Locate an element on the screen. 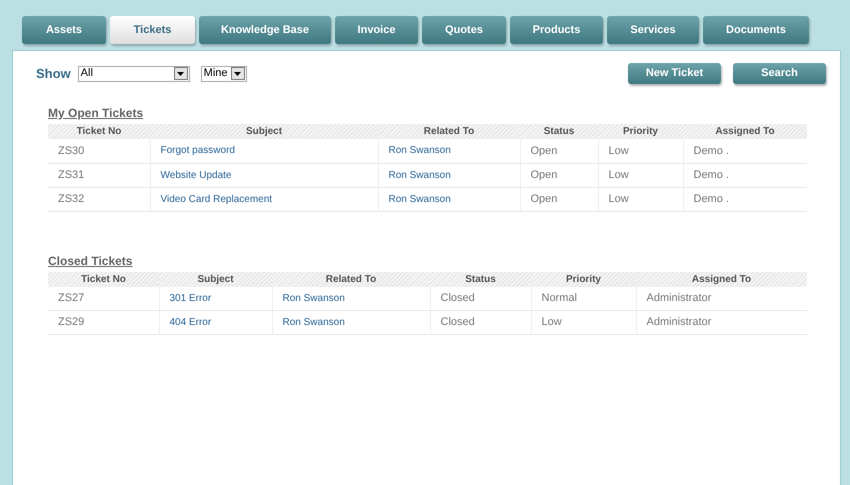 The image size is (850, 485). action-button: New Ticket is located at coordinates (674, 73).